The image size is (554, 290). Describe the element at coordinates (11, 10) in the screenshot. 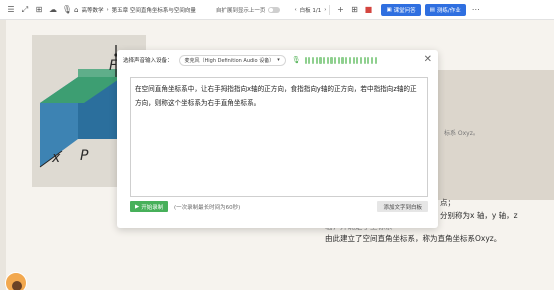

I see `menu-icon: ☰` at that location.